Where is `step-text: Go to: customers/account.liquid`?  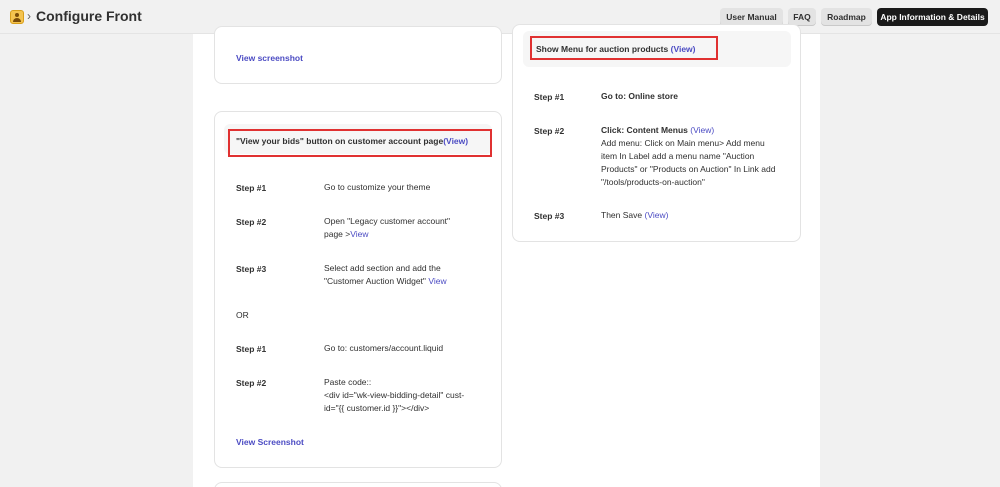 step-text: Go to: customers/account.liquid is located at coordinates (384, 348).